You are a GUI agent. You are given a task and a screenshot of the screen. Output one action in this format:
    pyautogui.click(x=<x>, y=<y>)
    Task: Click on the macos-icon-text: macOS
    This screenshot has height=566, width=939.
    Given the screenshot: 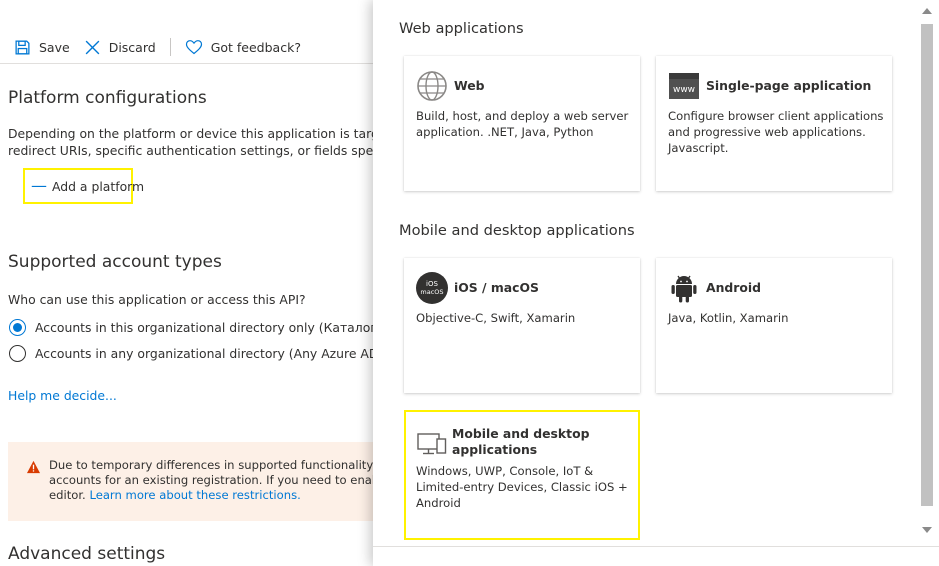 What is the action you would take?
    pyautogui.click(x=431, y=292)
    